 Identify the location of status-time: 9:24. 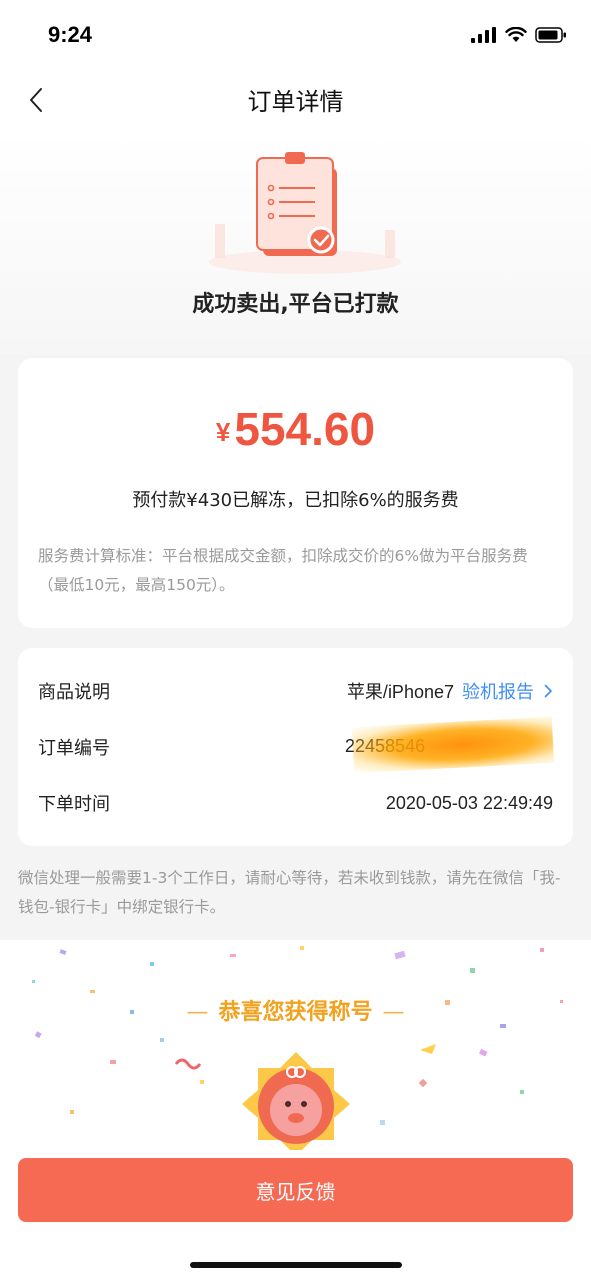
(70, 34).